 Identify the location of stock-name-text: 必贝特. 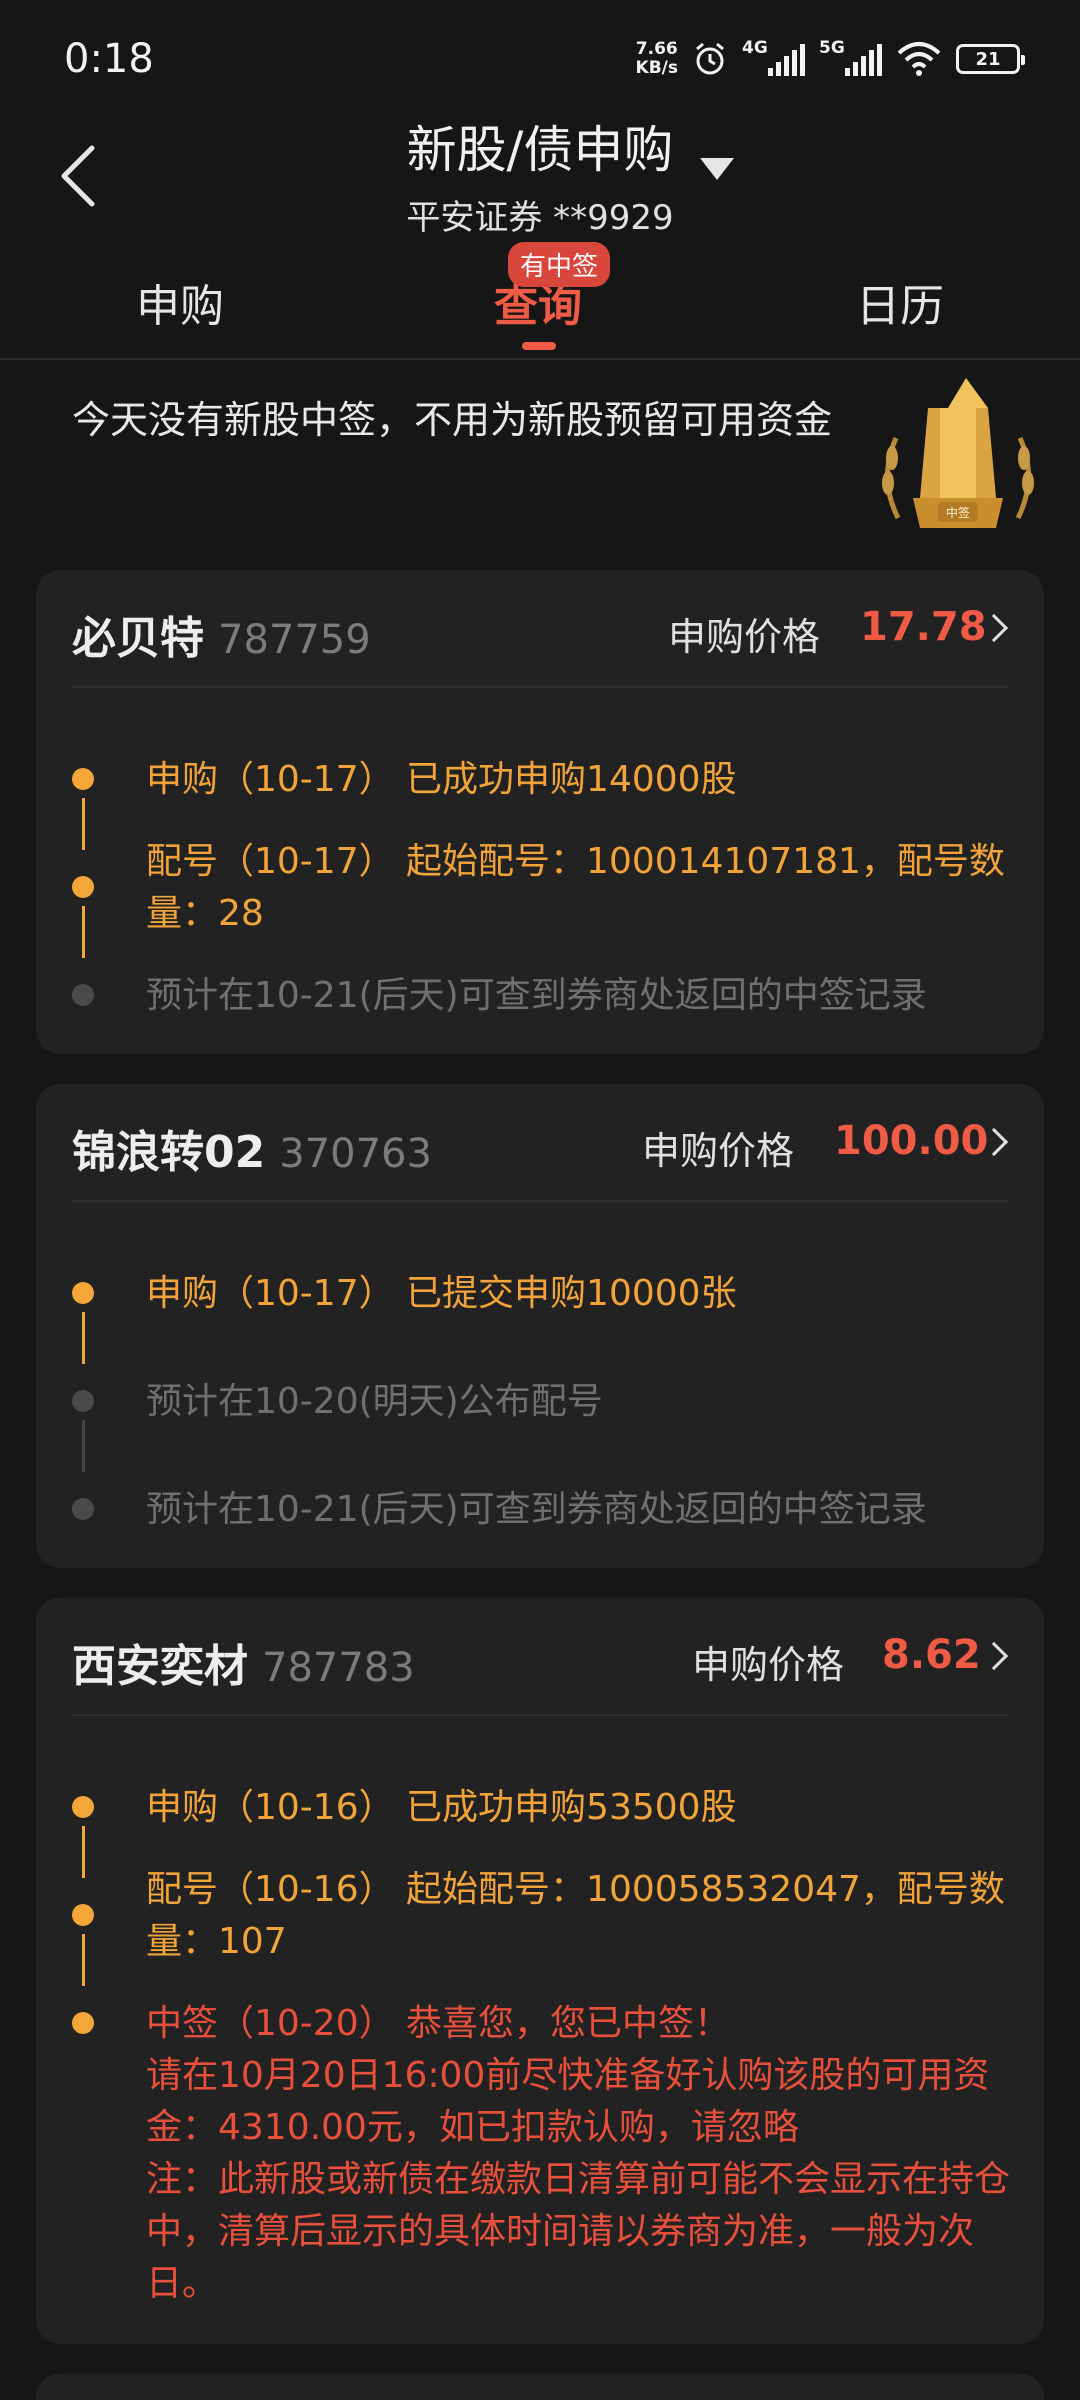
(138, 638).